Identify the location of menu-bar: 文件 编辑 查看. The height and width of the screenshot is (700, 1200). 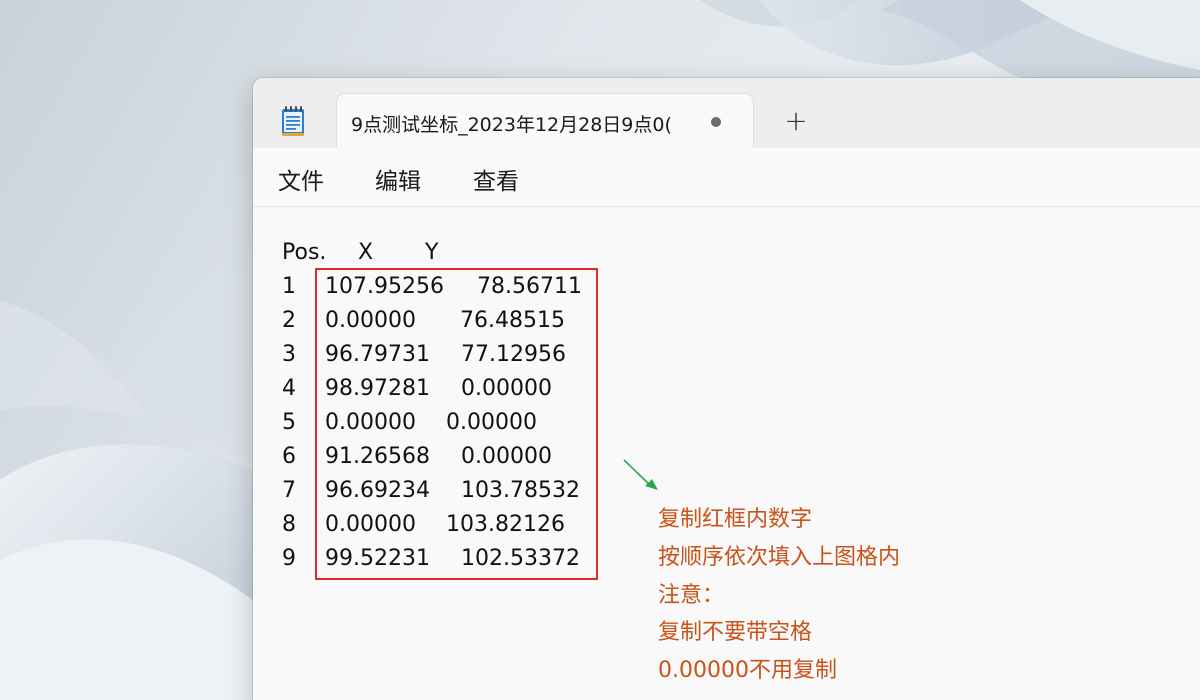
(726, 177).